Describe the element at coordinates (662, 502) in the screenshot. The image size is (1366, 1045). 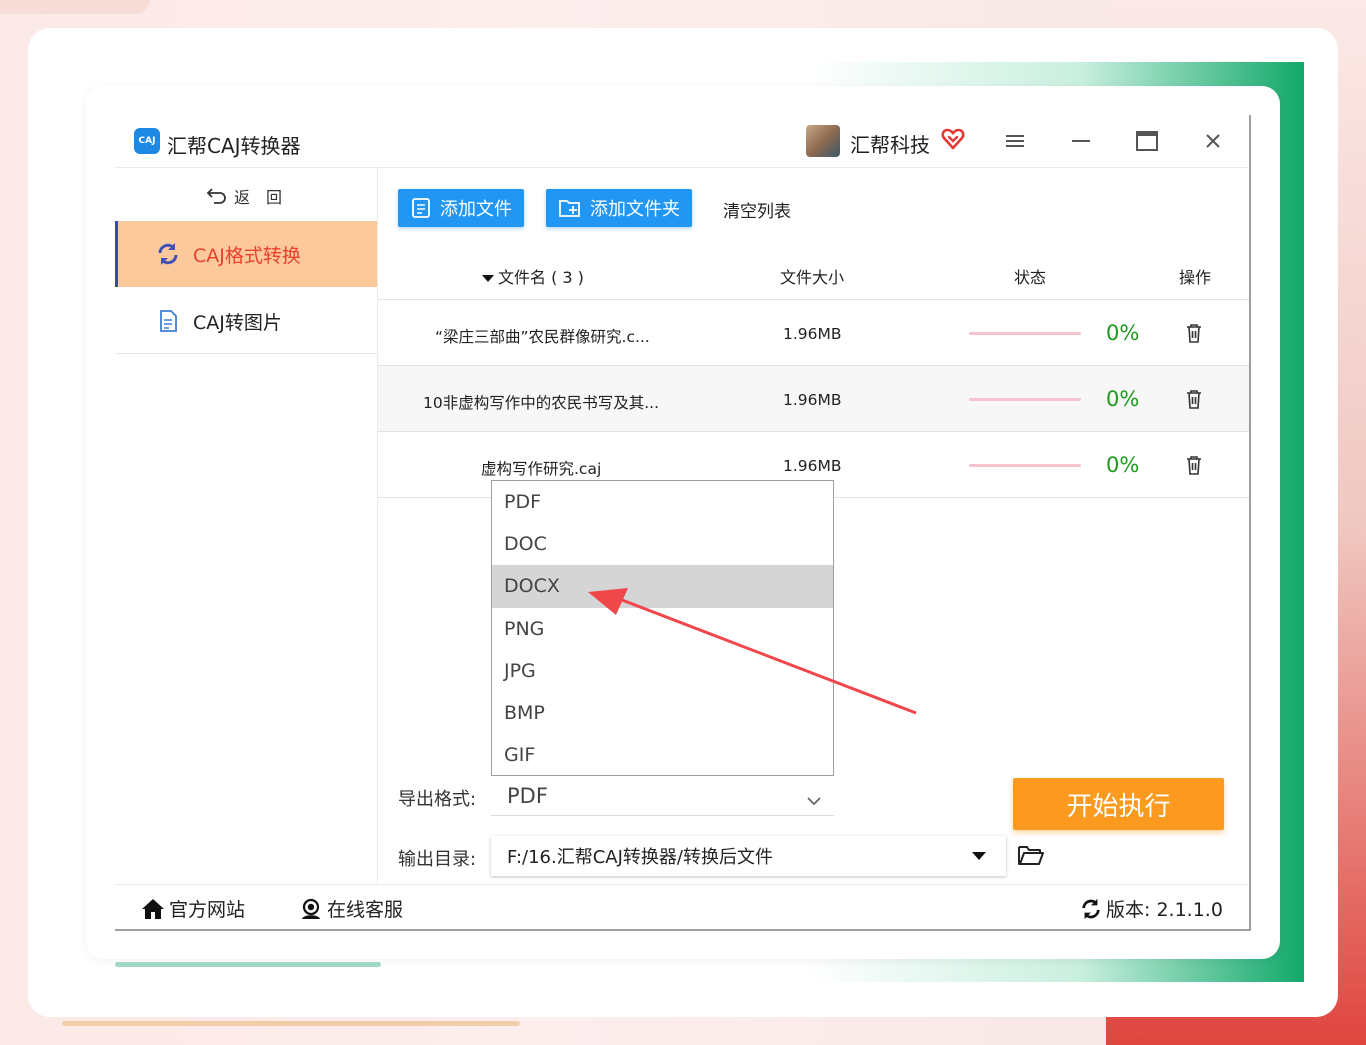
I see `format-option-pdf: PDF` at that location.